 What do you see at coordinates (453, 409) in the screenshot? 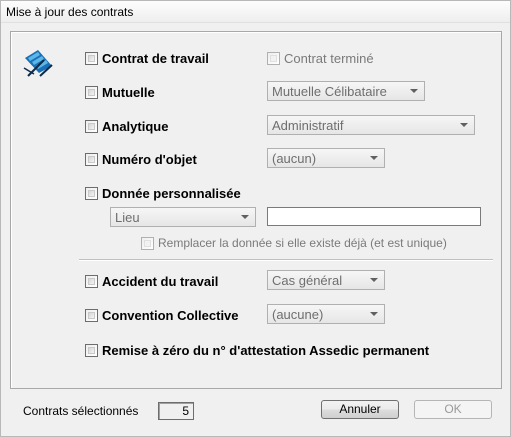
I see `ok-button: OK` at bounding box center [453, 409].